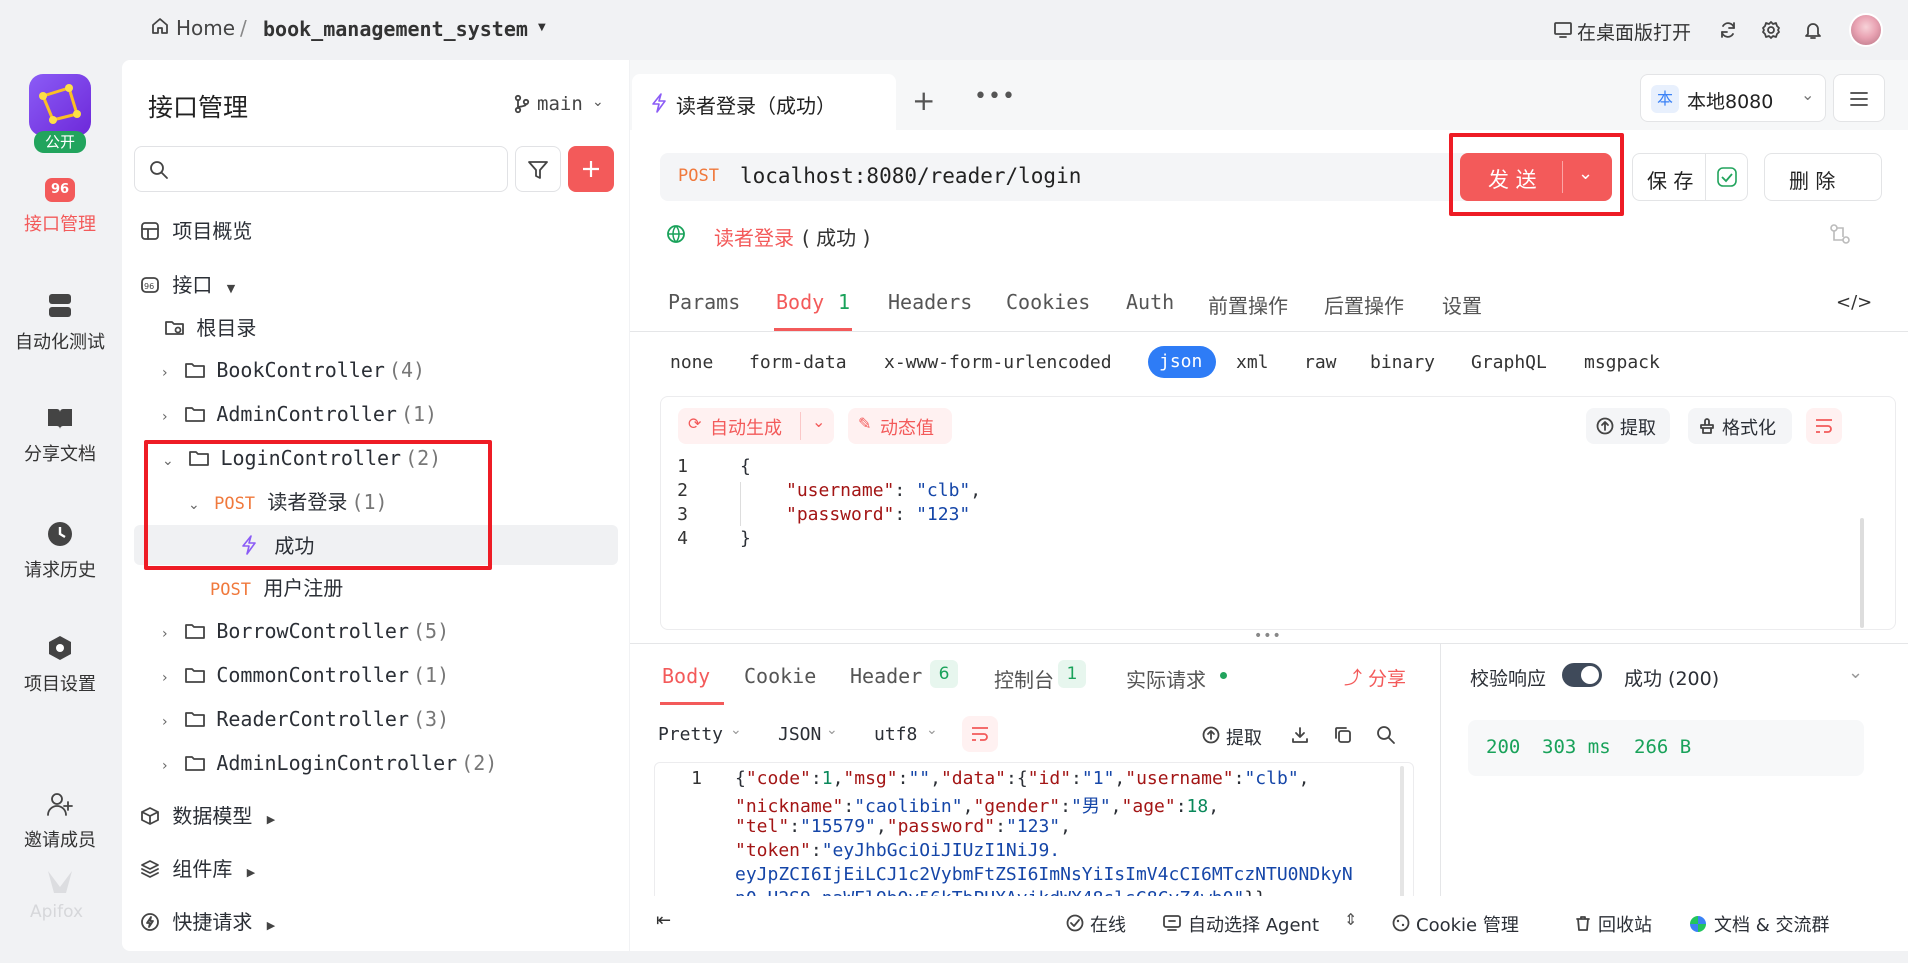 This screenshot has height=963, width=1908. What do you see at coordinates (1727, 177) in the screenshot?
I see `check-icon` at bounding box center [1727, 177].